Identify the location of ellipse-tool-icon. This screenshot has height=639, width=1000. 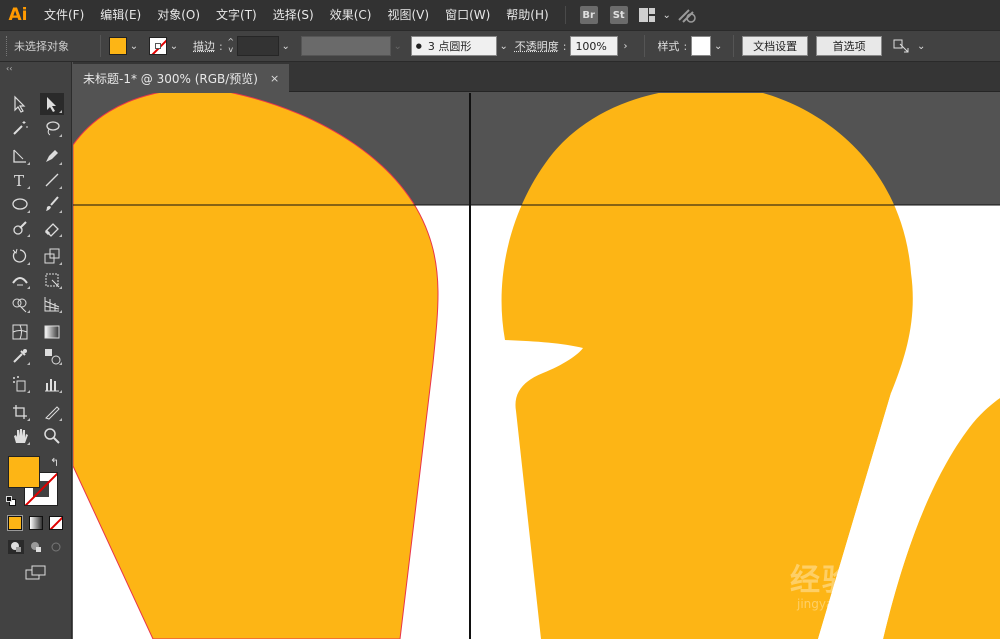
(20, 204).